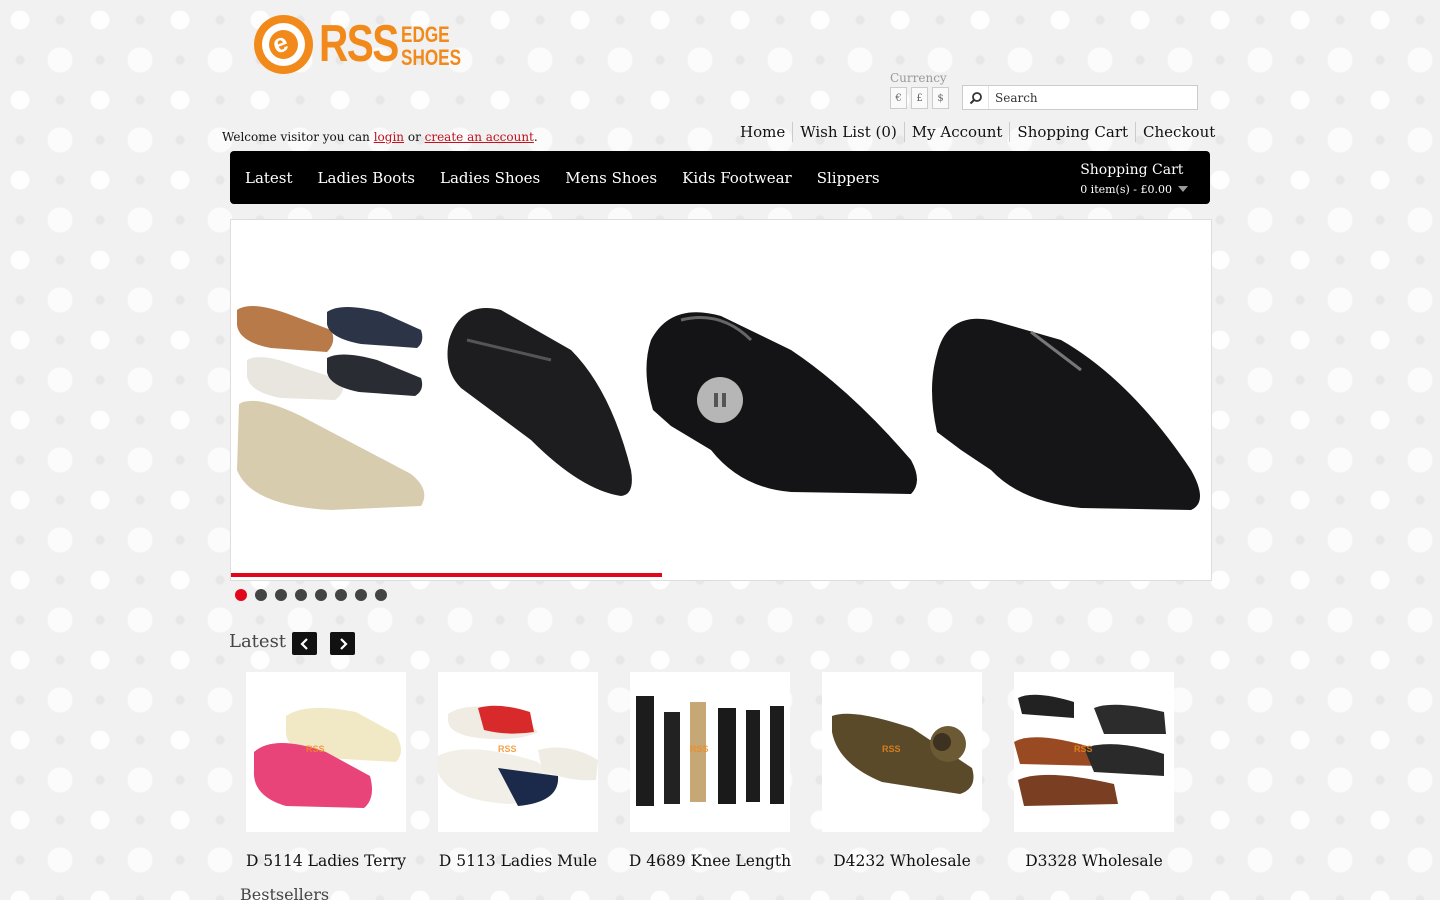  What do you see at coordinates (269, 178) in the screenshot?
I see `menu-item-latest: Latest` at bounding box center [269, 178].